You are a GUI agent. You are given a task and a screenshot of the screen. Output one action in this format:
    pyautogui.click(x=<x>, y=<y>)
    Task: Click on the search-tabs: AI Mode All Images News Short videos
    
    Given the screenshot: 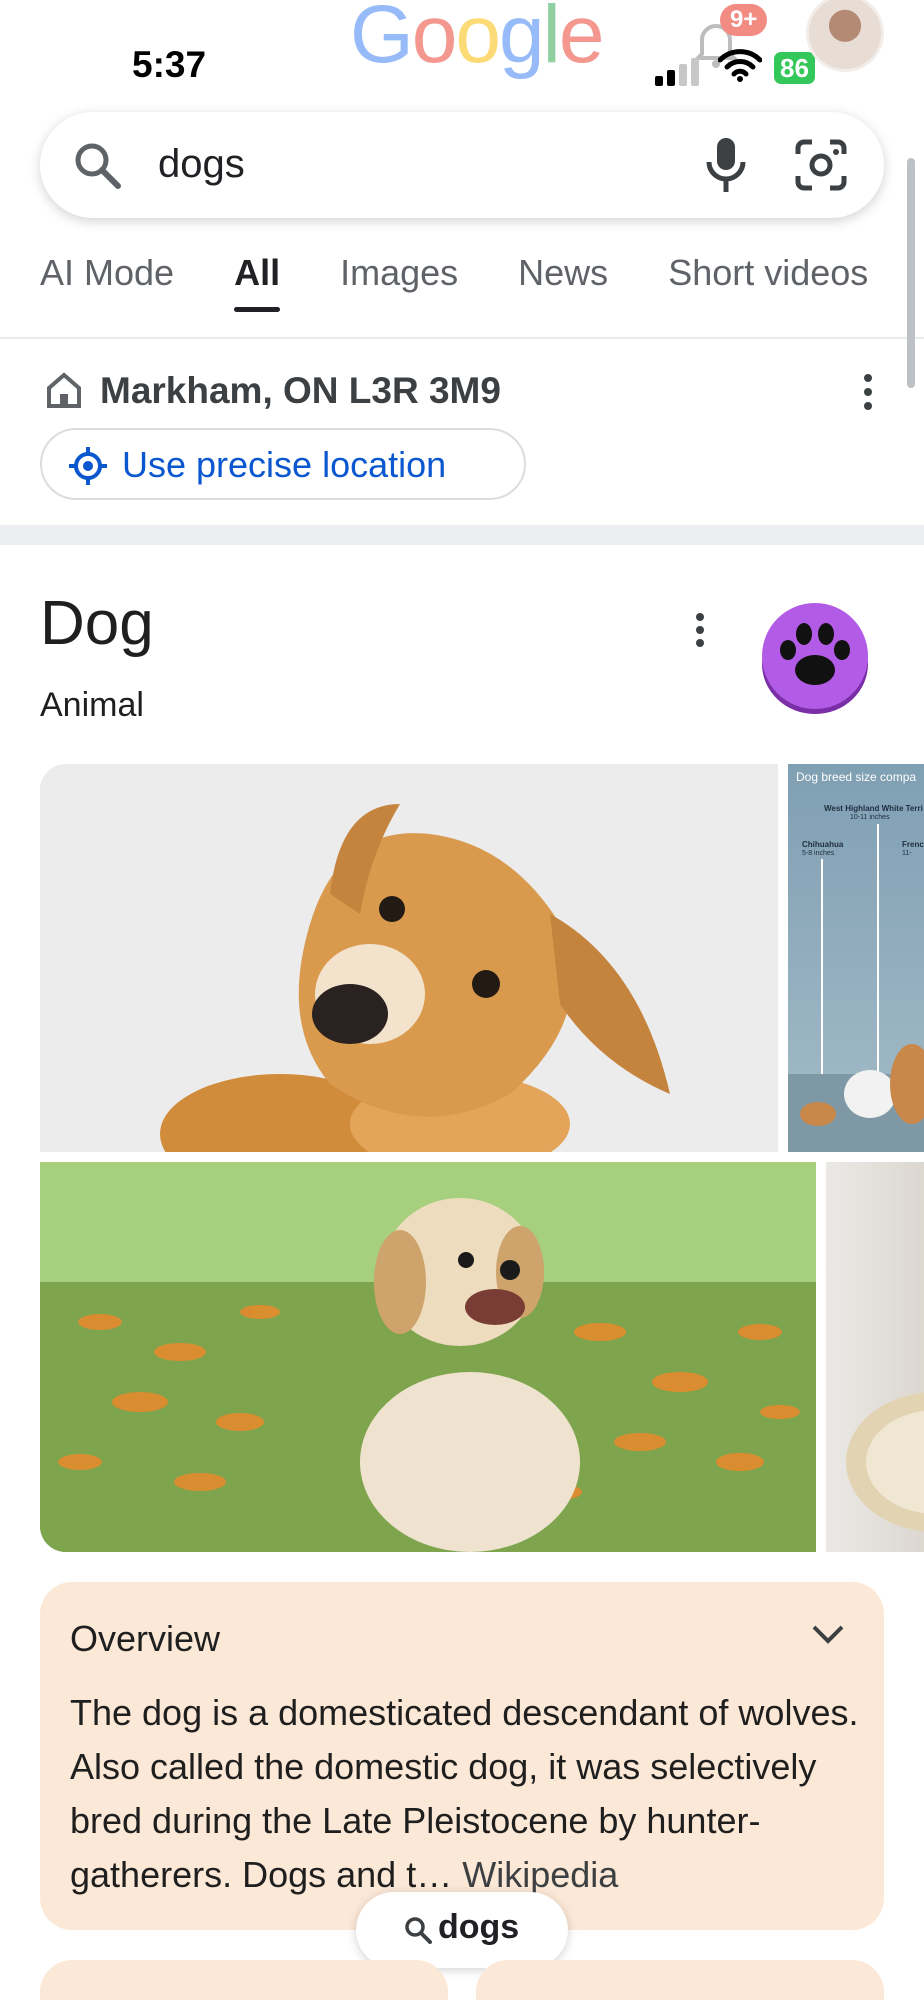 What is the action you would take?
    pyautogui.click(x=482, y=282)
    